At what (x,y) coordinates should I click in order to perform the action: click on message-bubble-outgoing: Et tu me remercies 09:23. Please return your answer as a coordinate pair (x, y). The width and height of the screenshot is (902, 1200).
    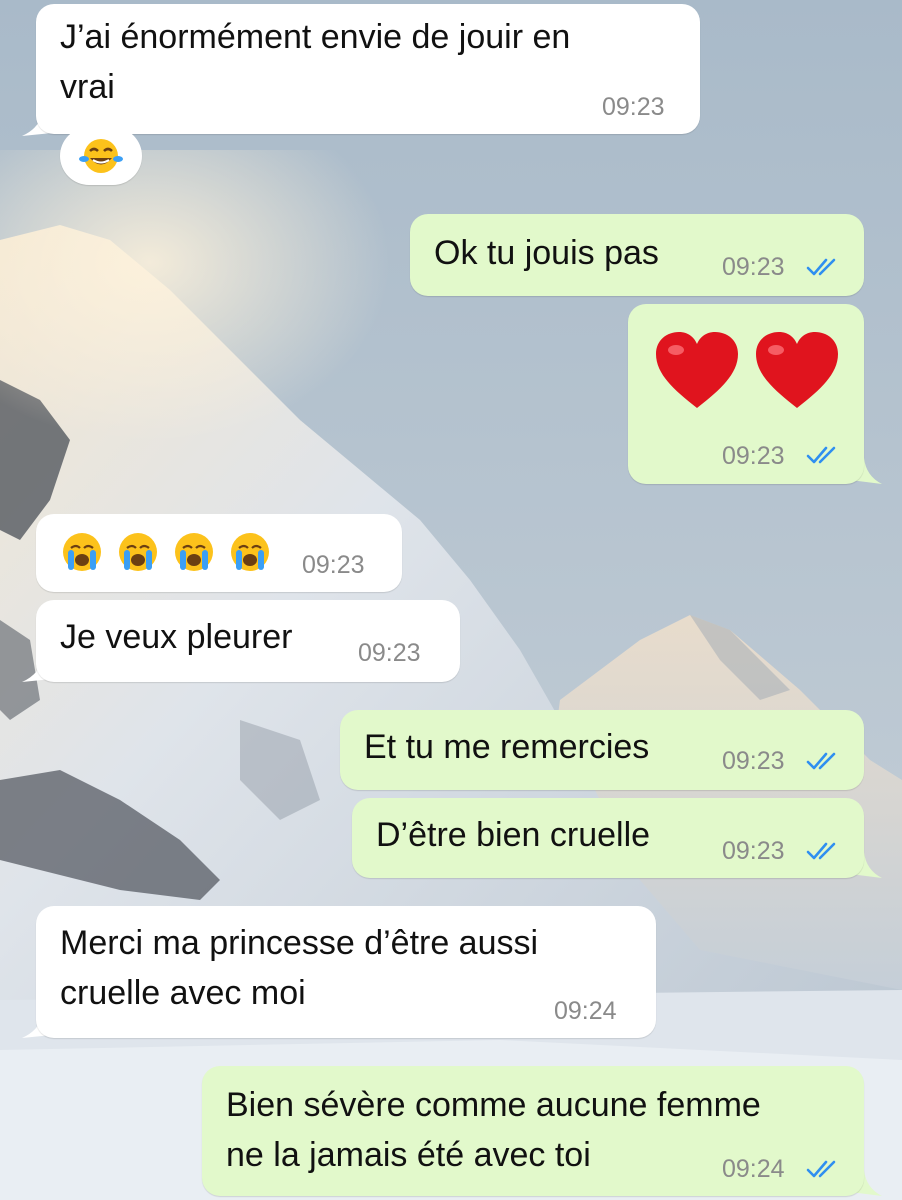
    Looking at the image, I should click on (602, 750).